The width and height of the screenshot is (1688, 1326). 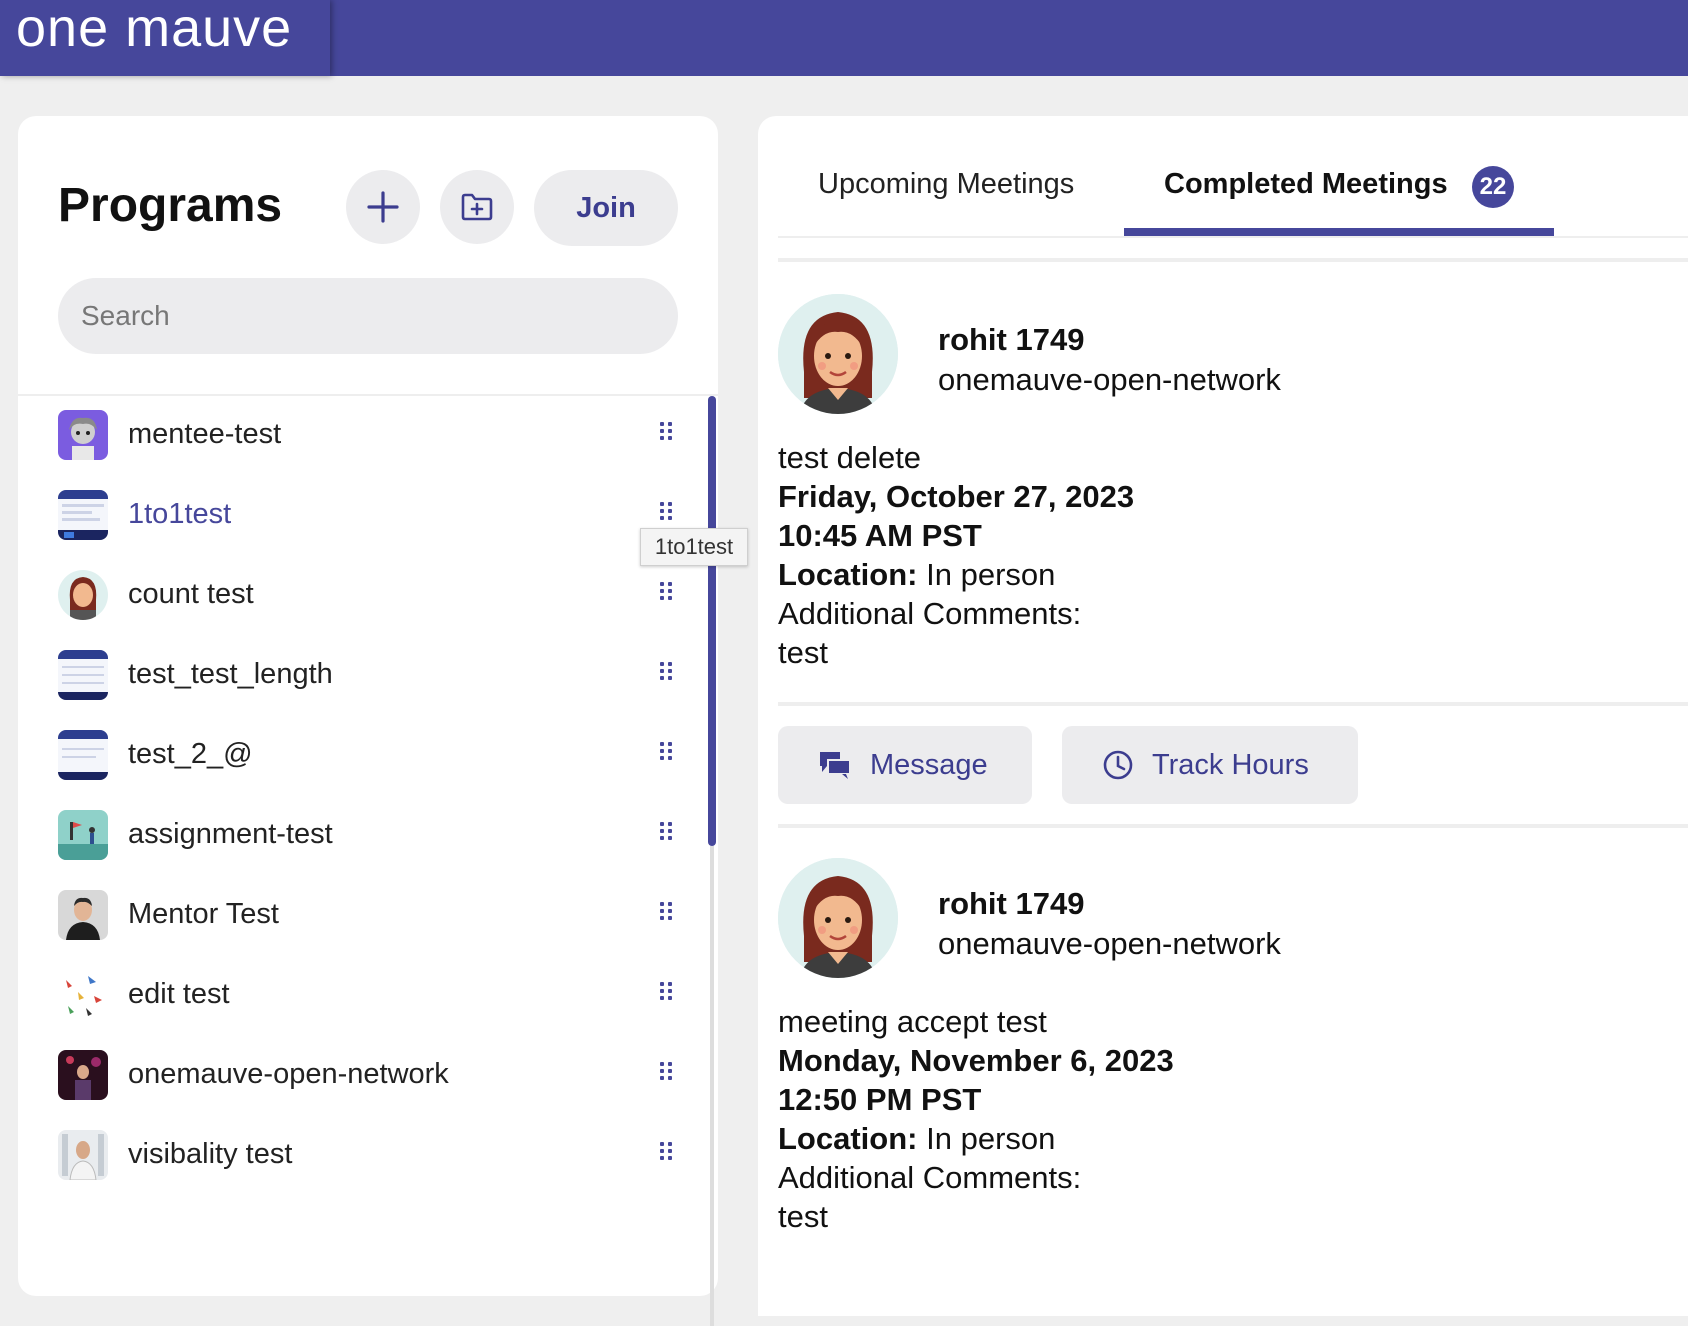 I want to click on program-label: mentee-test, so click(x=205, y=434).